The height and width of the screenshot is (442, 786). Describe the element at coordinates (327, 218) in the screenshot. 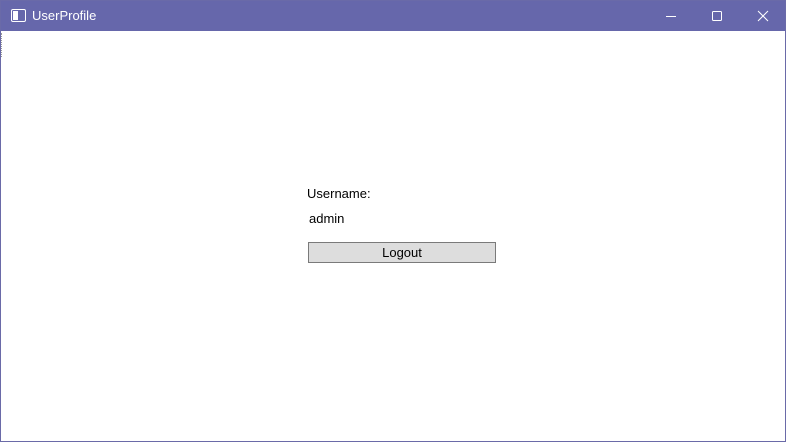

I see `username-value: admin` at that location.